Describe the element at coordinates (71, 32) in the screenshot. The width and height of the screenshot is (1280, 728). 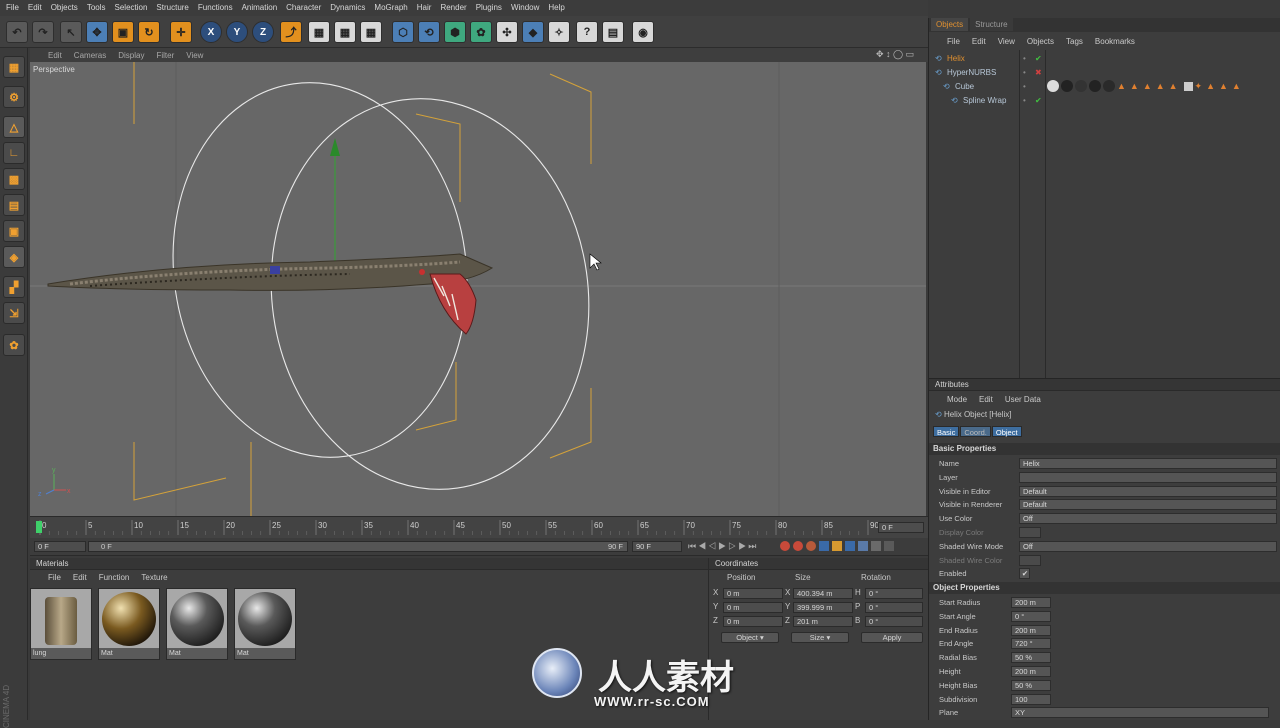
I see `live-select-icon: ↖` at that location.